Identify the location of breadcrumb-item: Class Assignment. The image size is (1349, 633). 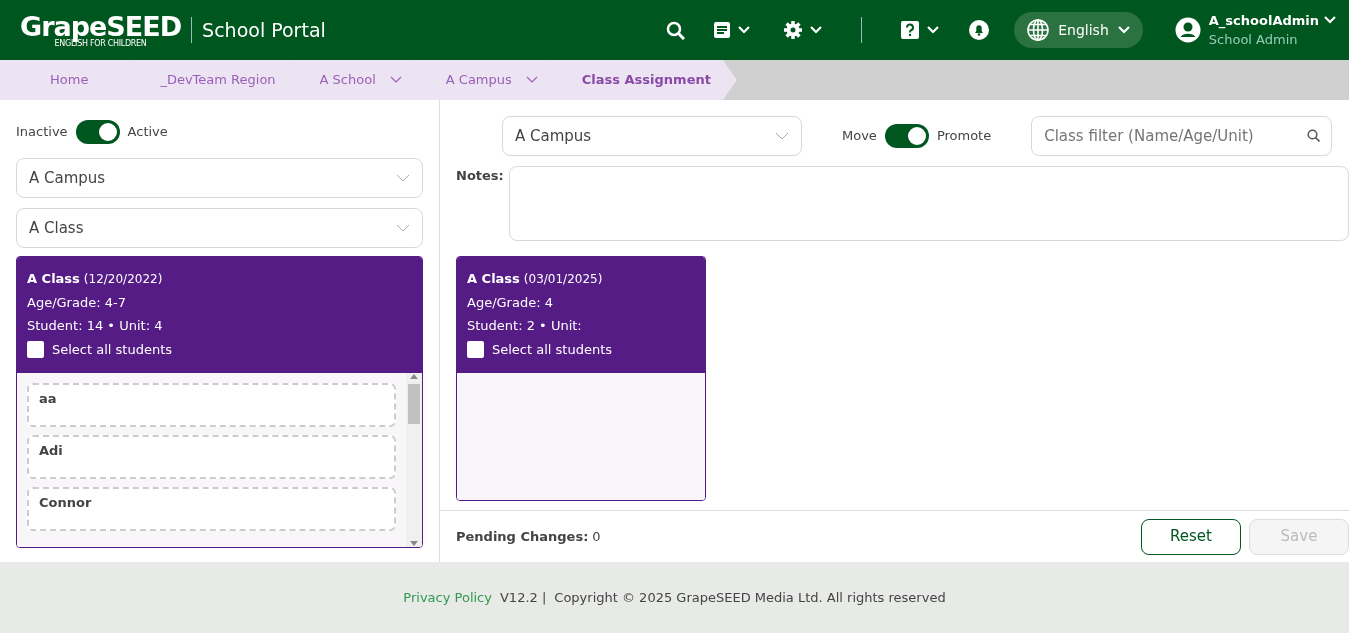
(643, 80).